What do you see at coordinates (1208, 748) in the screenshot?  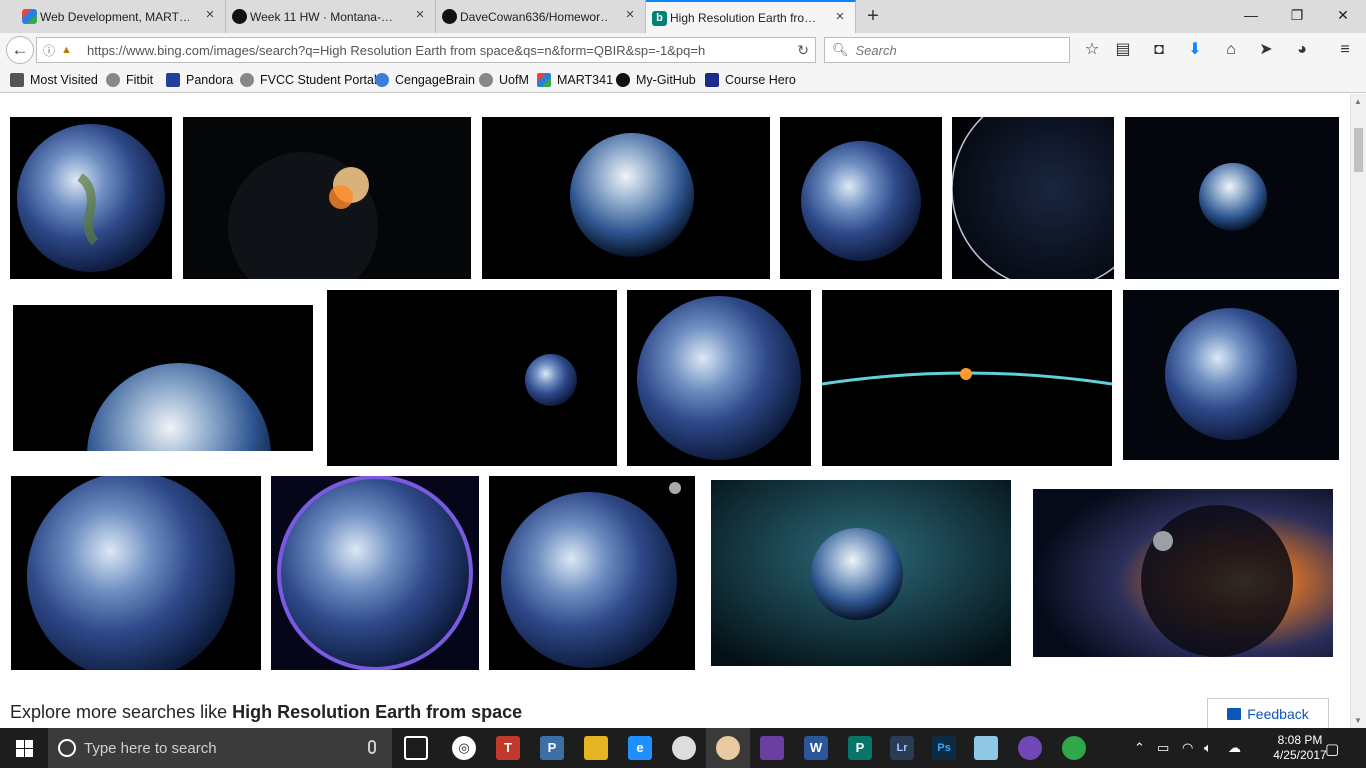 I see `volume-icon: 🔈︎` at bounding box center [1208, 748].